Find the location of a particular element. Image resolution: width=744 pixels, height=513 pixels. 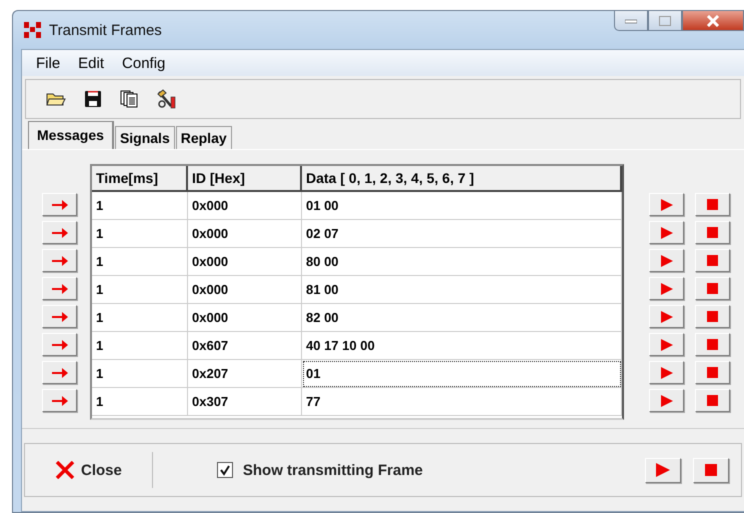

close-button: Close is located at coordinates (88, 470).